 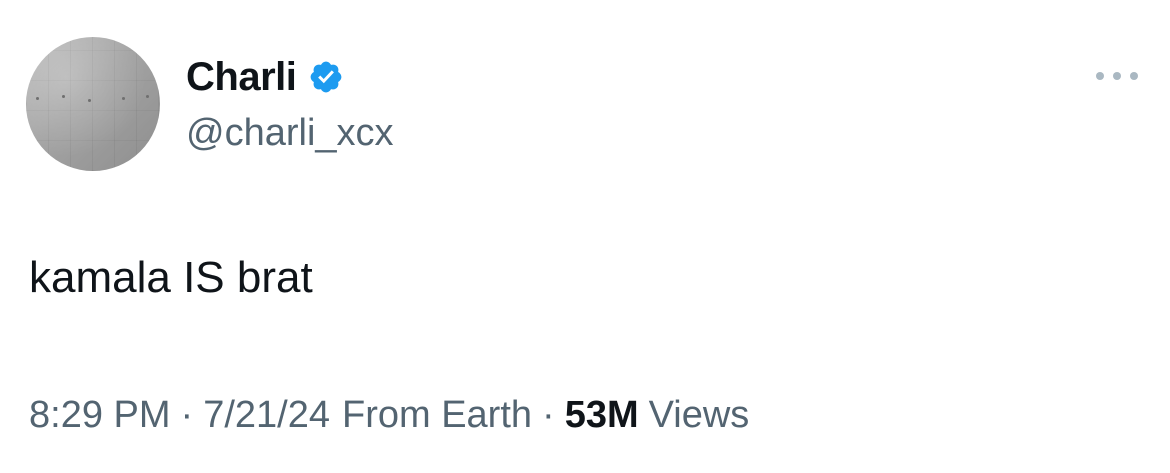 What do you see at coordinates (93, 104) in the screenshot?
I see `avatar` at bounding box center [93, 104].